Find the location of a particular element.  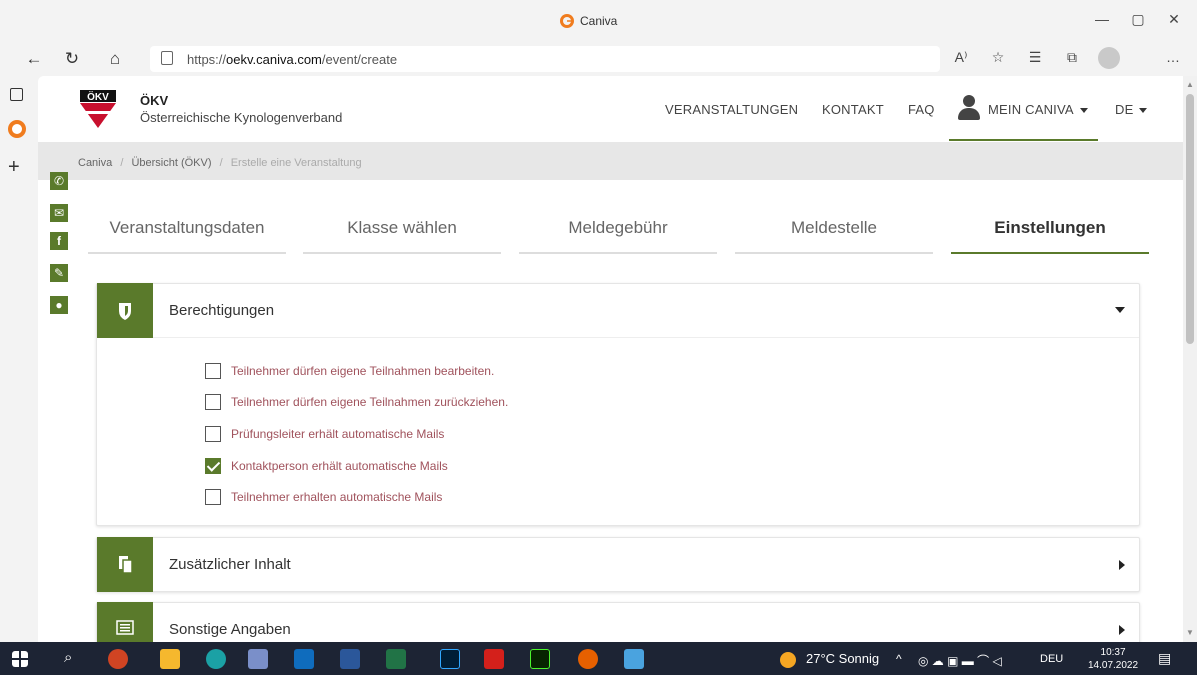

page-scrollbar: ▲ ▼ is located at coordinates (1190, 359).